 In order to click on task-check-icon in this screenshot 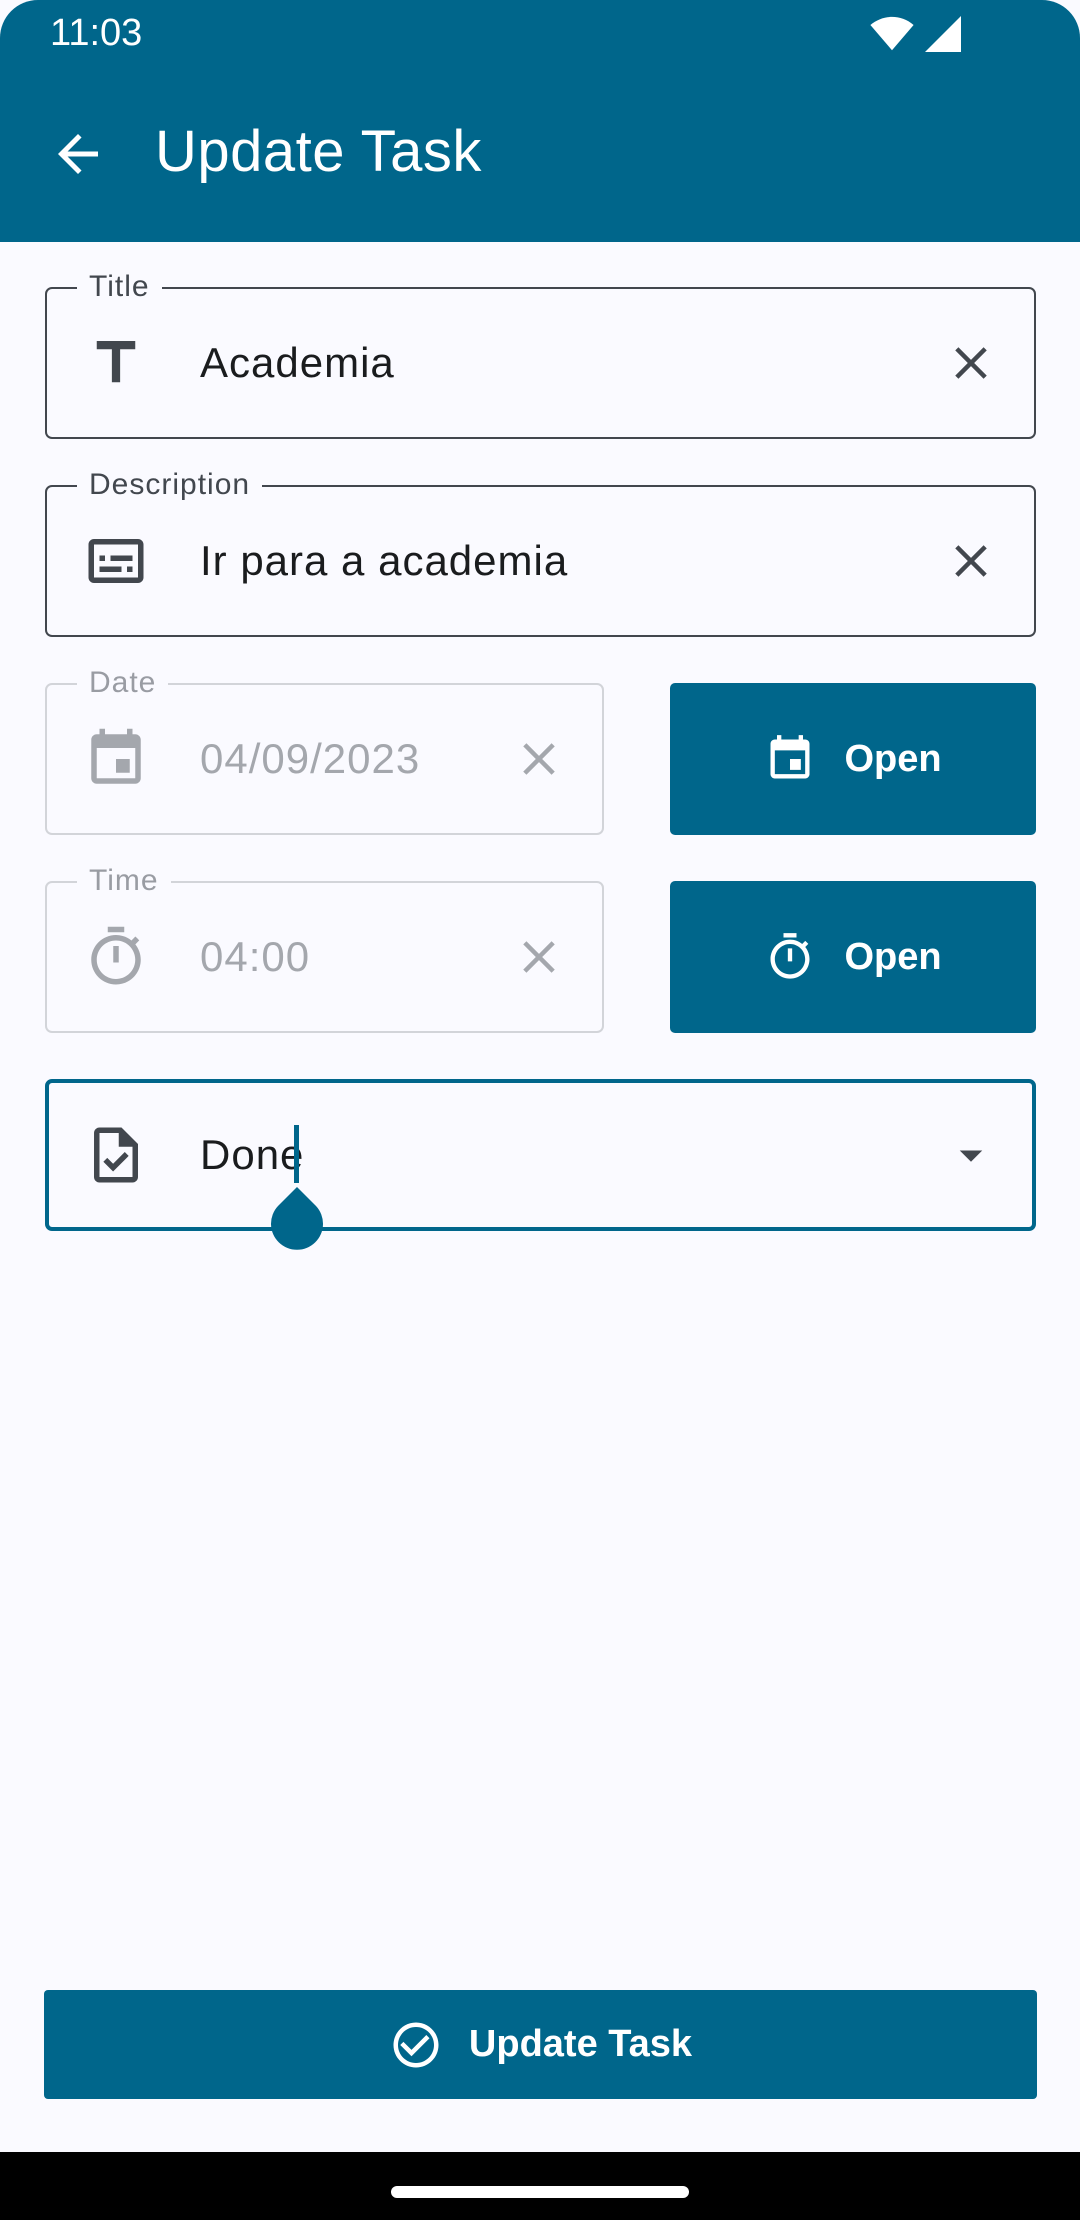, I will do `click(116, 1155)`.